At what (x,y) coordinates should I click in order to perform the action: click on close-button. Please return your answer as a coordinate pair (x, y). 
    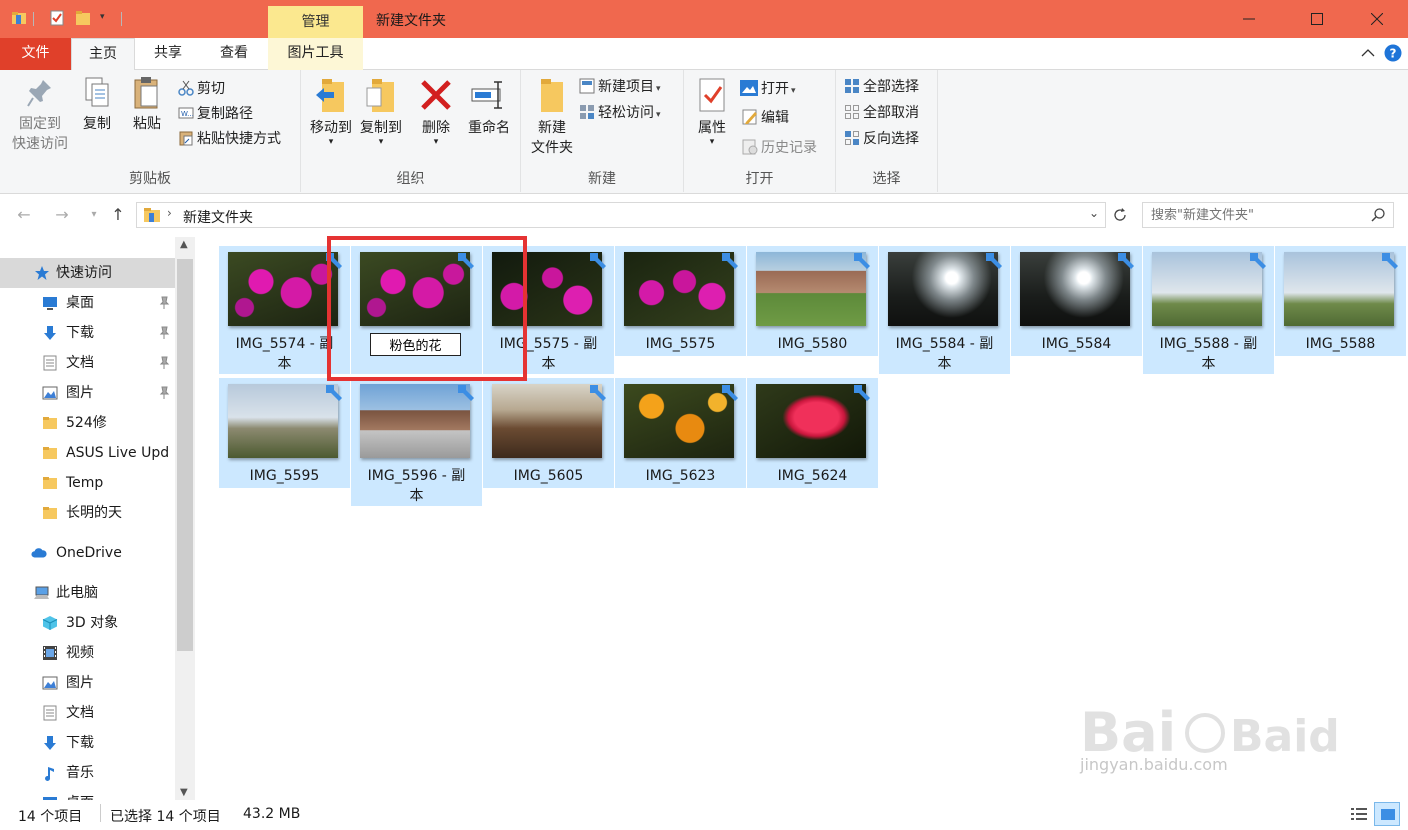
    Looking at the image, I should click on (1377, 19).